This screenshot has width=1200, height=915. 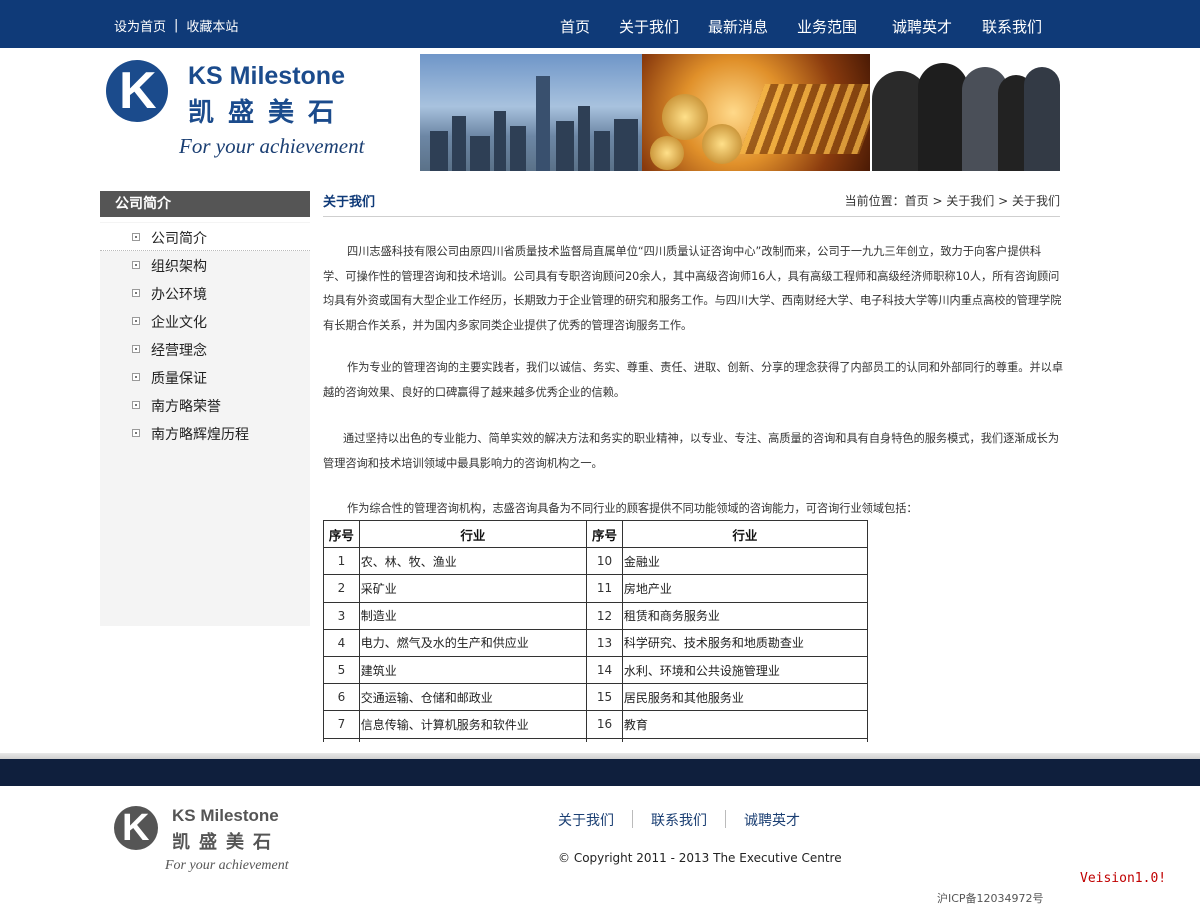 I want to click on footer-link-contact: 联系我们, so click(x=679, y=820).